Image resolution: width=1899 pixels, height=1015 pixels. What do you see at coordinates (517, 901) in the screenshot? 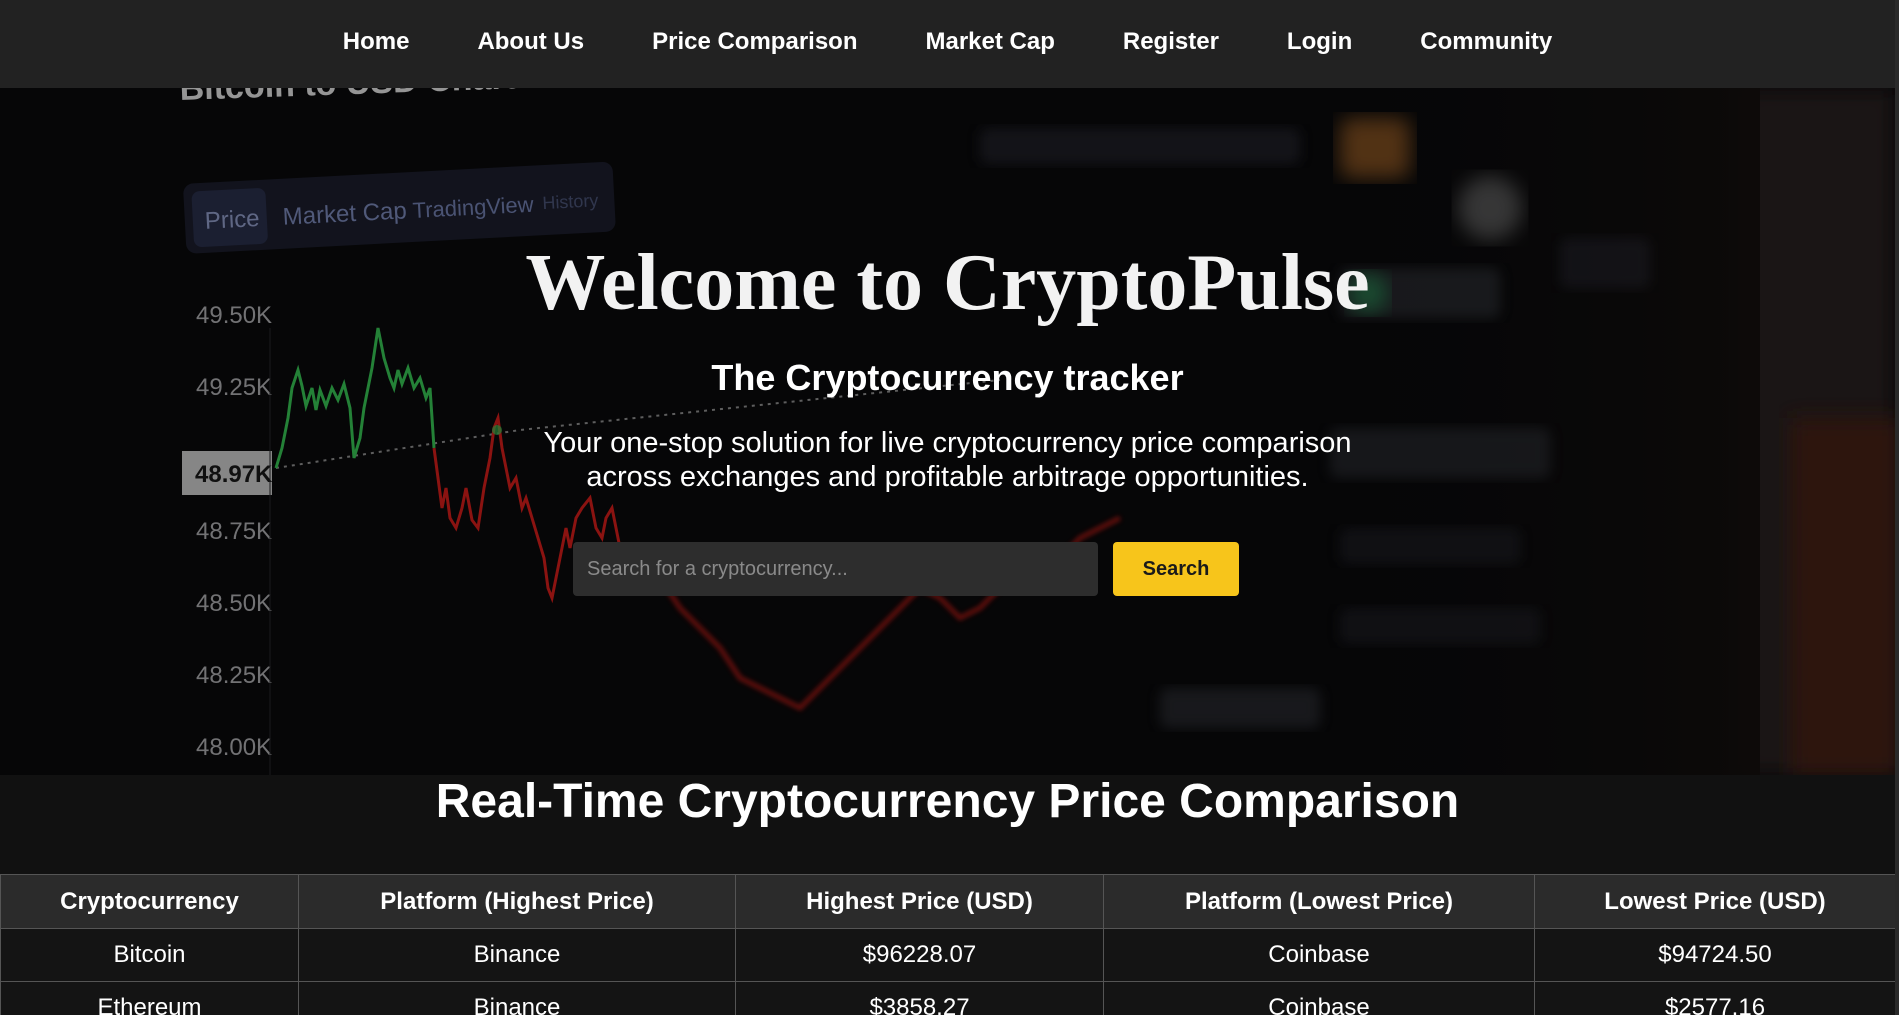
I see `column-header: Platform (Highest Price)` at bounding box center [517, 901].